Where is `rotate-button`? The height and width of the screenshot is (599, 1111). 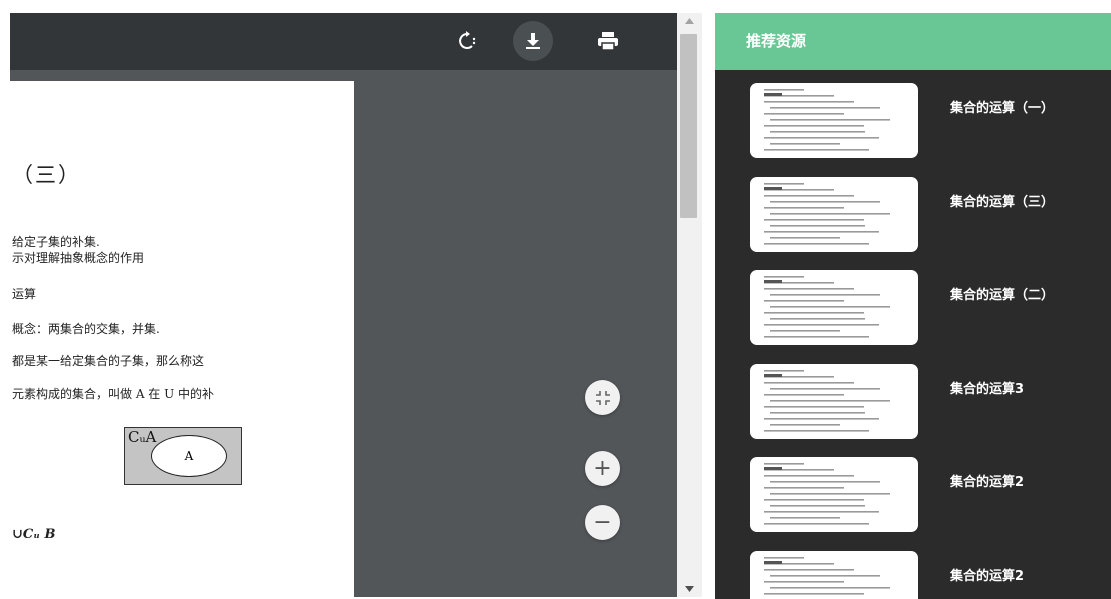 rotate-button is located at coordinates (467, 41).